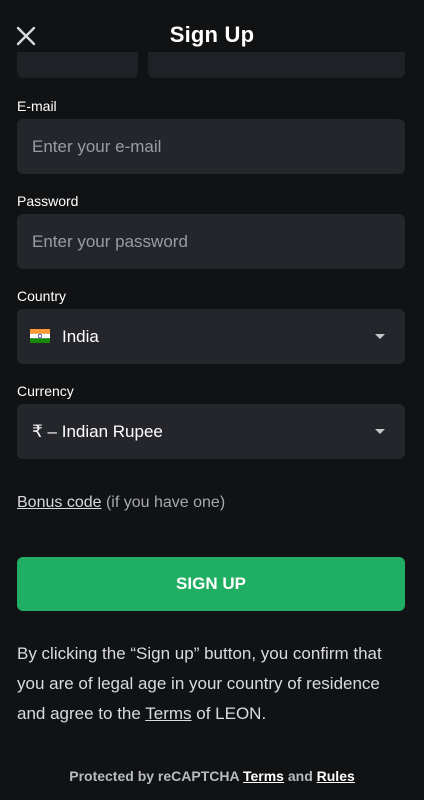 The width and height of the screenshot is (424, 800). Describe the element at coordinates (211, 241) in the screenshot. I see `password-field: Enter your password` at that location.